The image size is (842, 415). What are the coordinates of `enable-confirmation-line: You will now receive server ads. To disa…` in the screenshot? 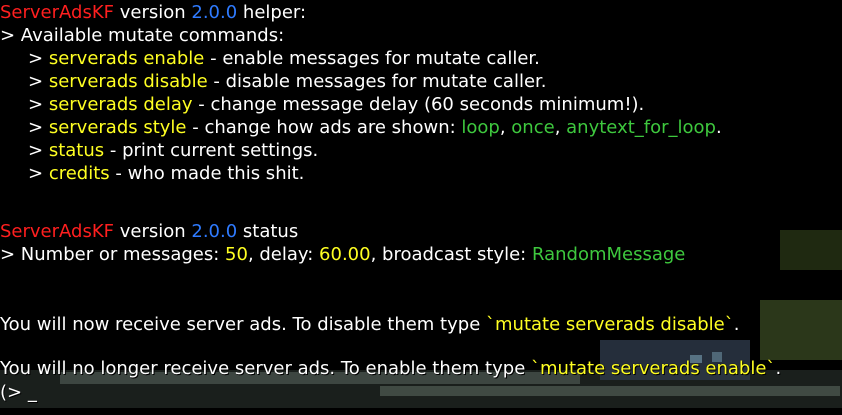 It's located at (370, 325).